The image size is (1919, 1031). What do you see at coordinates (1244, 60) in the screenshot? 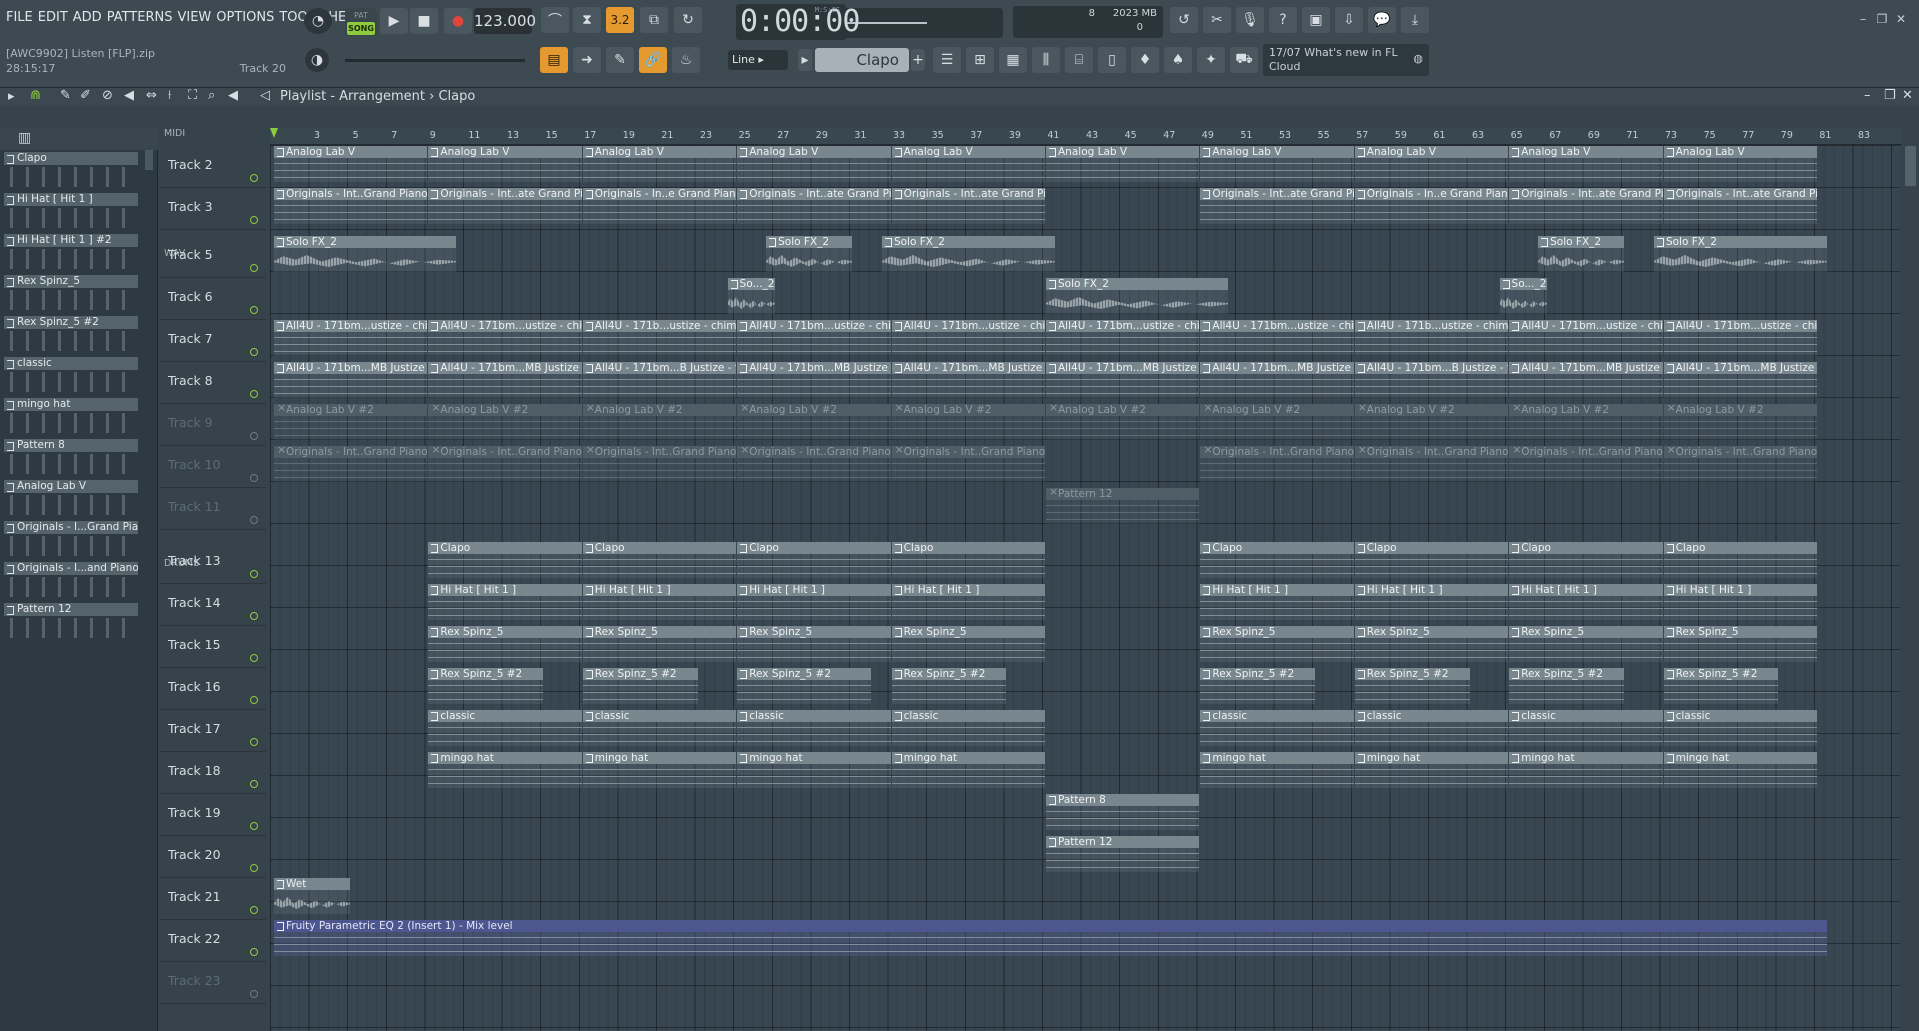
I see `shop-button: ⛟` at bounding box center [1244, 60].